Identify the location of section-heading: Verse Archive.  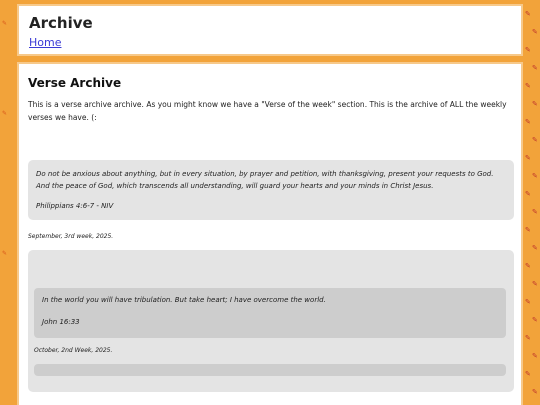
(75, 83).